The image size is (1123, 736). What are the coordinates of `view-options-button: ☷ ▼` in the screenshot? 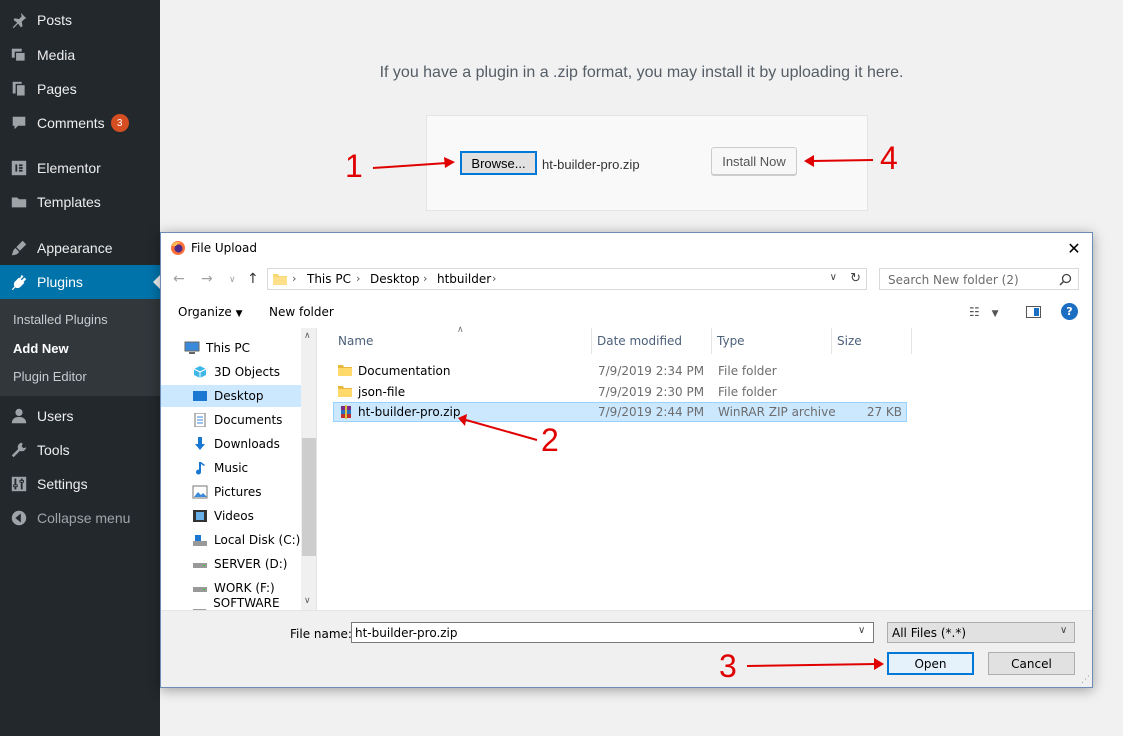 It's located at (984, 312).